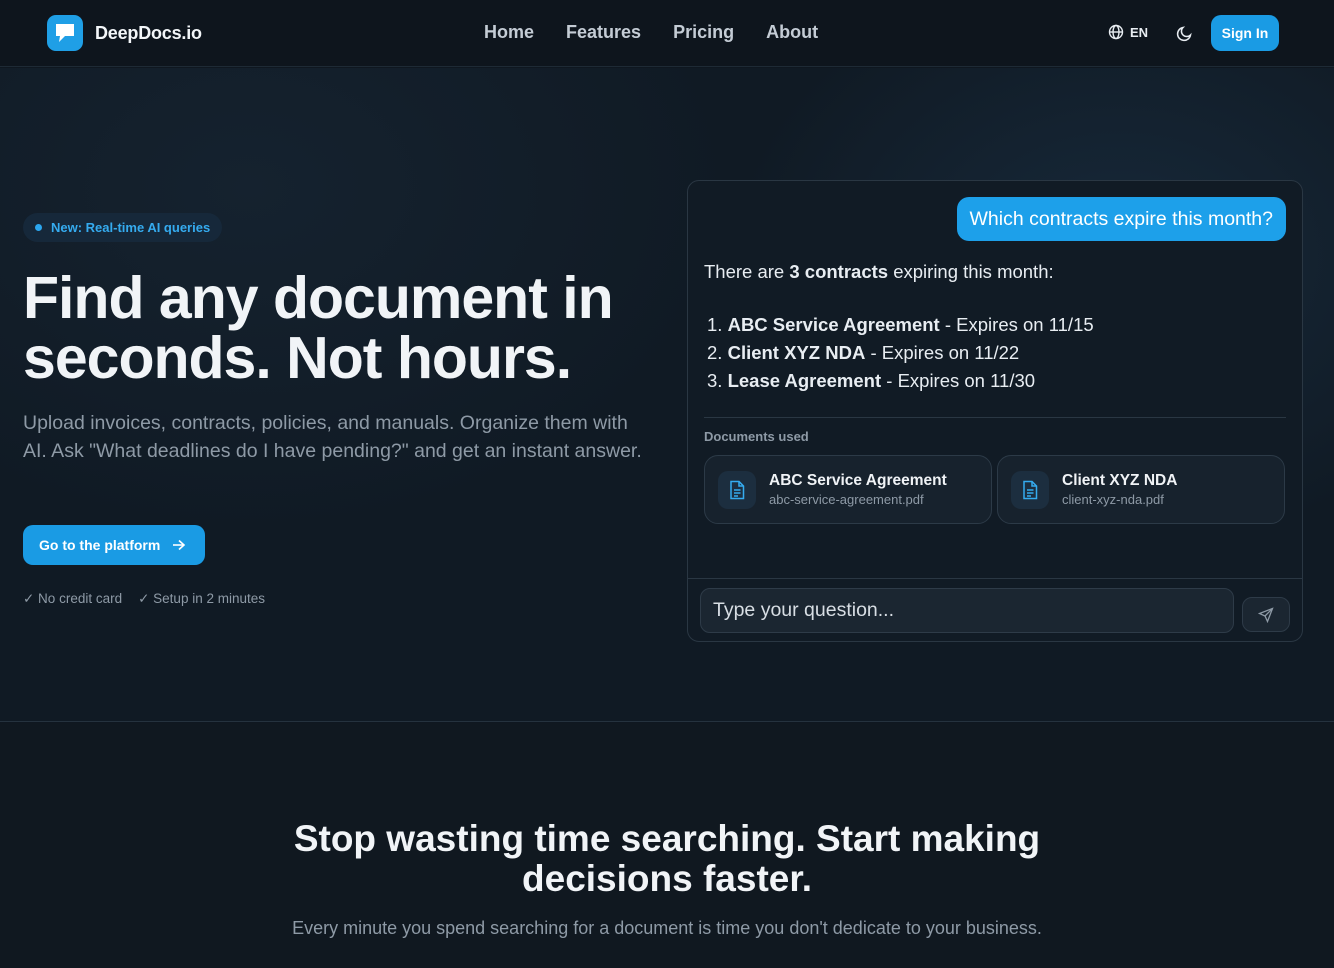 This screenshot has width=1334, height=968. Describe the element at coordinates (1120, 480) in the screenshot. I see `document-title: Client XYZ NDA` at that location.